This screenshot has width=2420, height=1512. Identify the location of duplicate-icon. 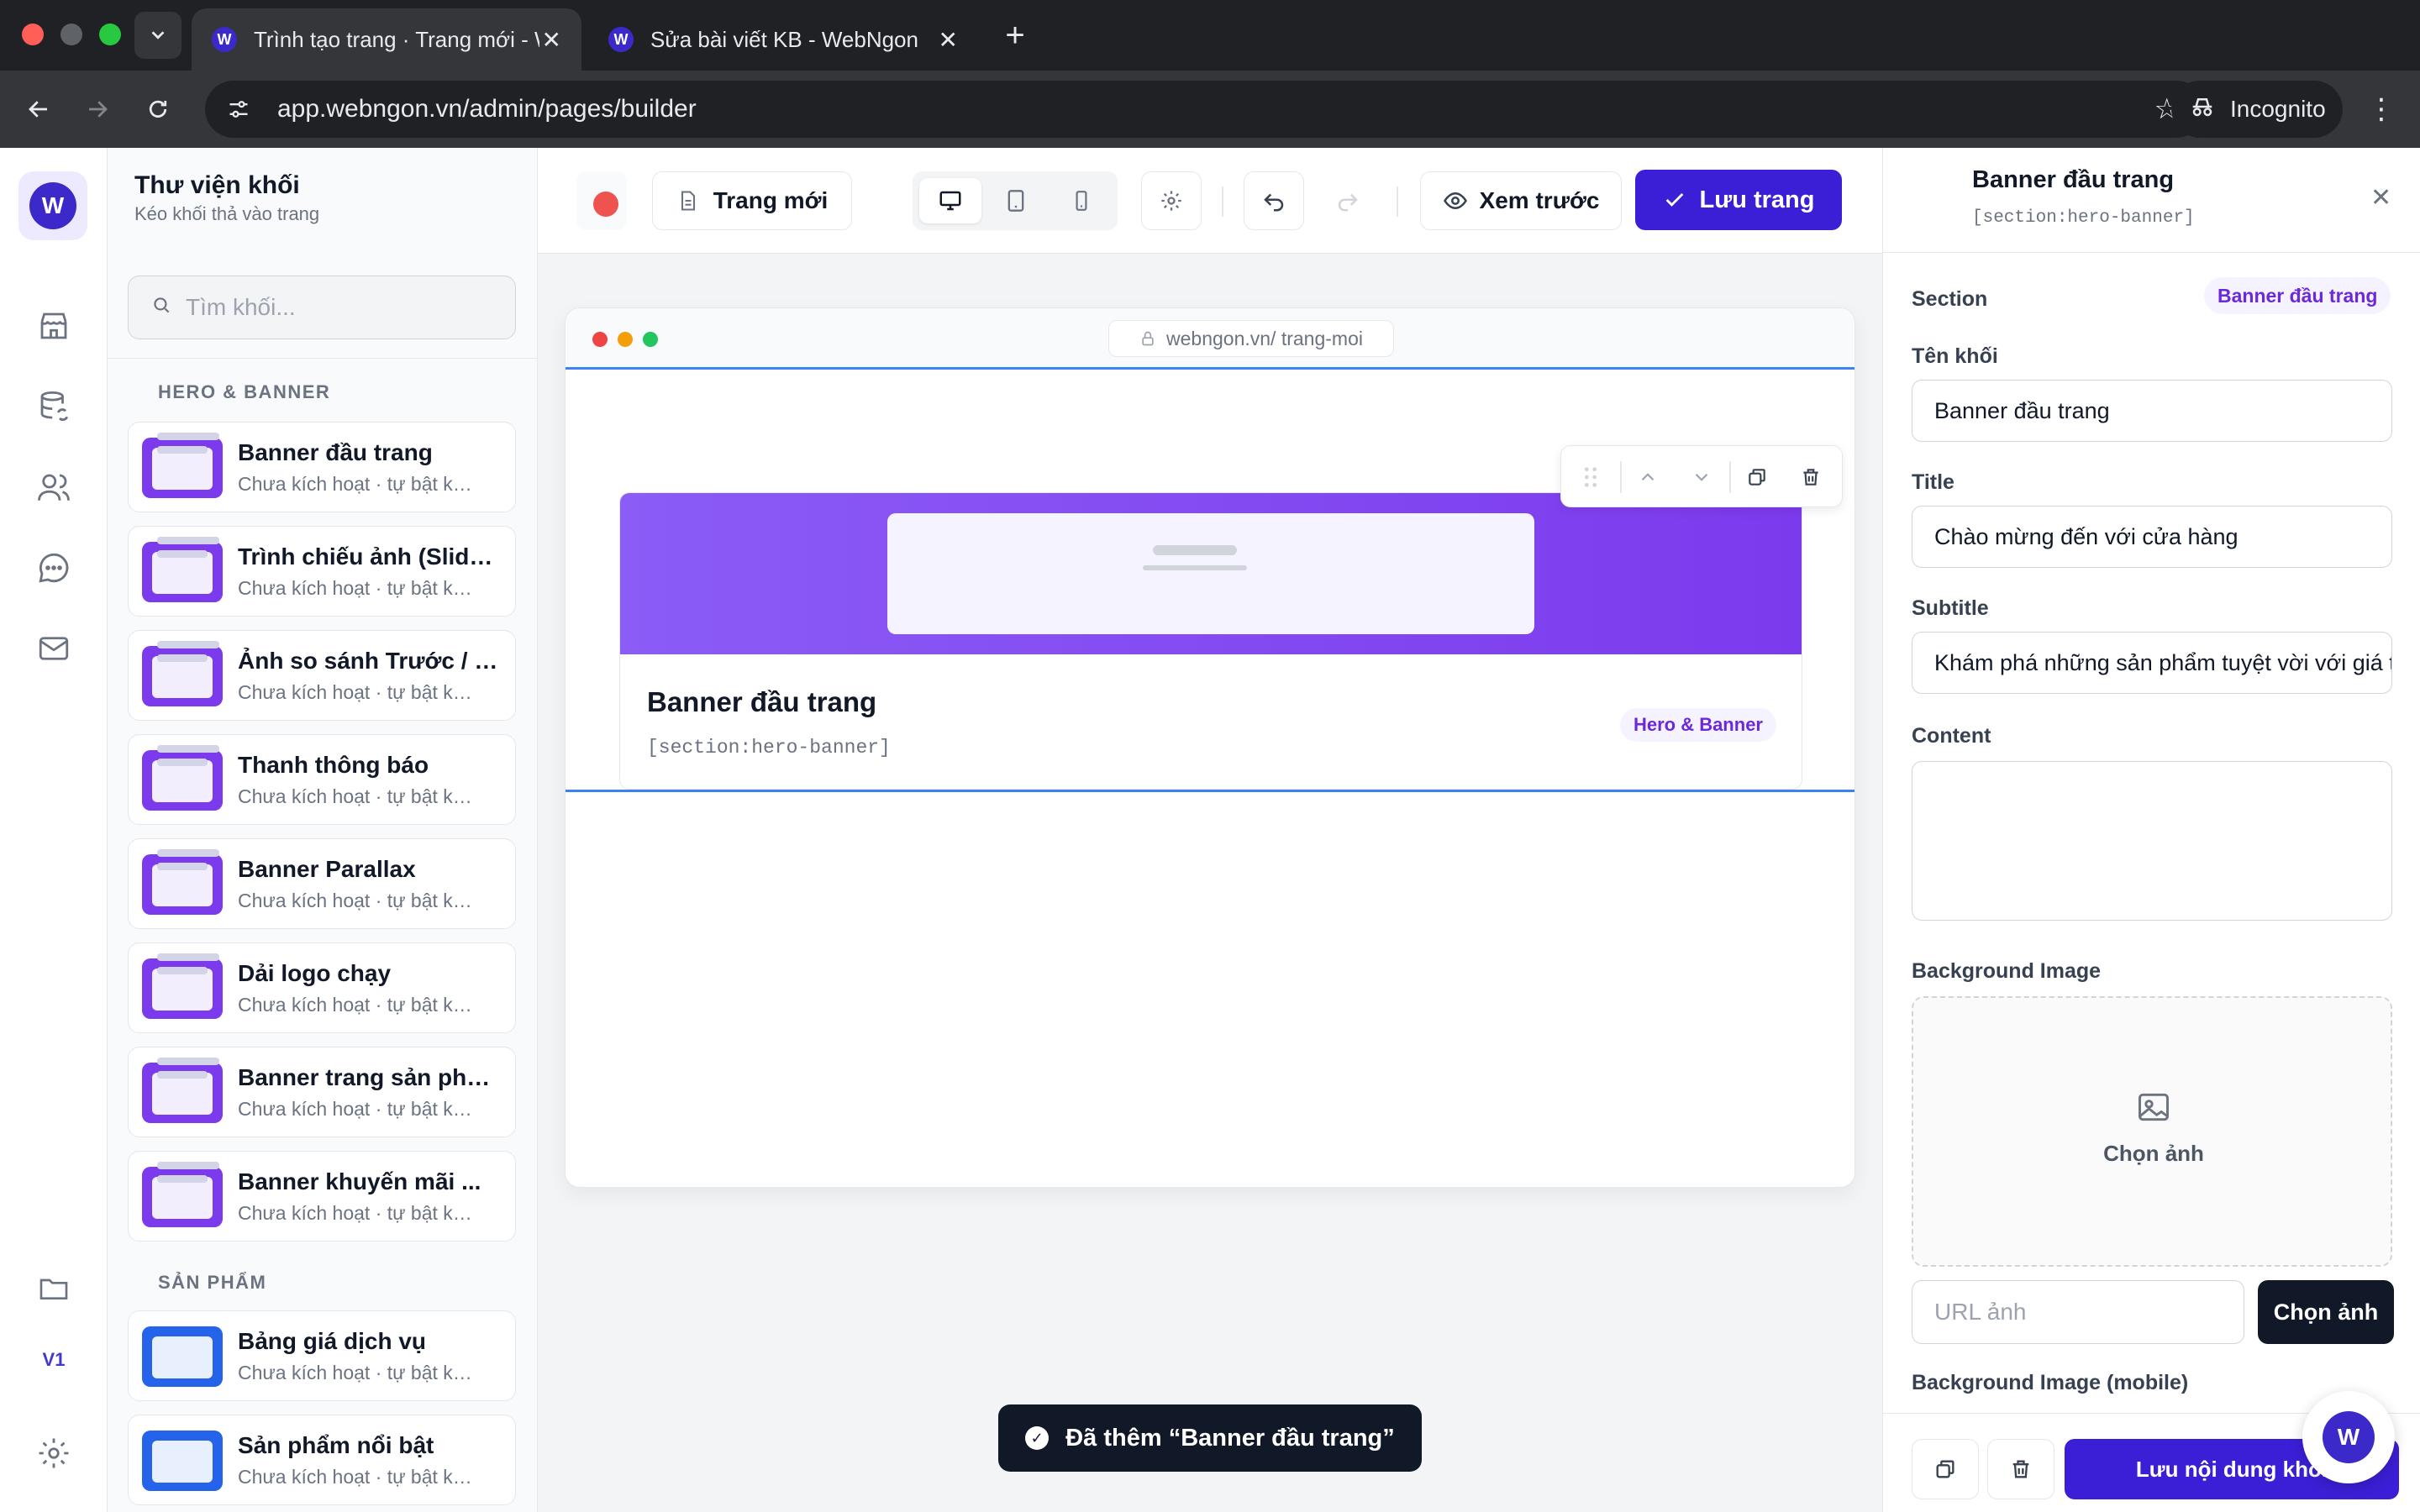
(1757, 477).